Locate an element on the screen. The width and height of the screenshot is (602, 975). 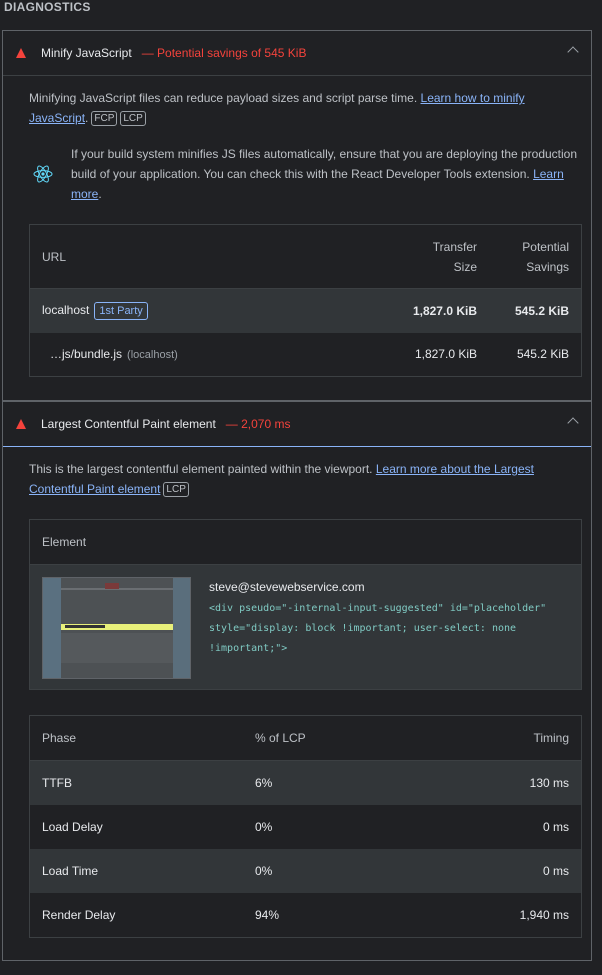
element-header: Element is located at coordinates (305, 542).